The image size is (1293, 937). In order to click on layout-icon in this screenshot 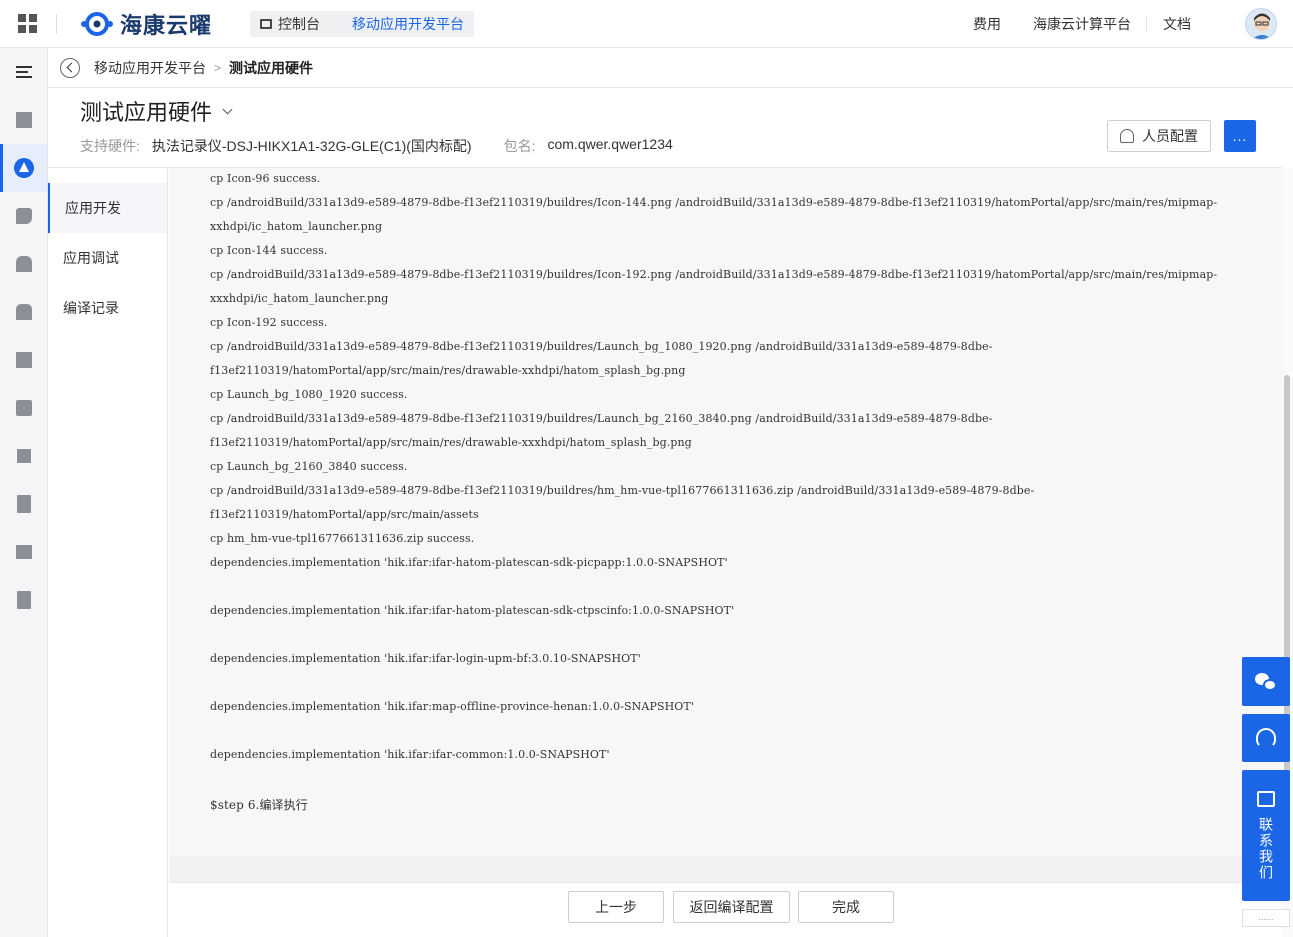, I will do `click(23, 360)`.